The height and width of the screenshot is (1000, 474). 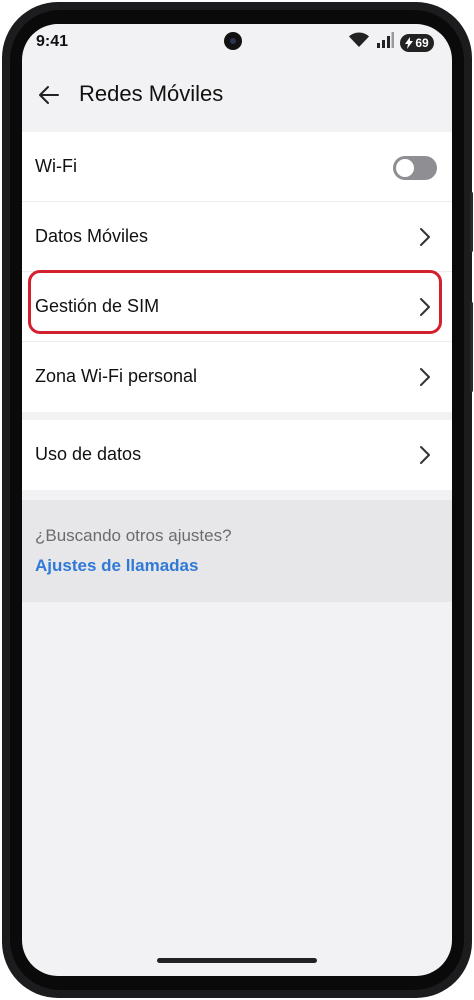 What do you see at coordinates (151, 93) in the screenshot?
I see `page-title: Redes Móviles` at bounding box center [151, 93].